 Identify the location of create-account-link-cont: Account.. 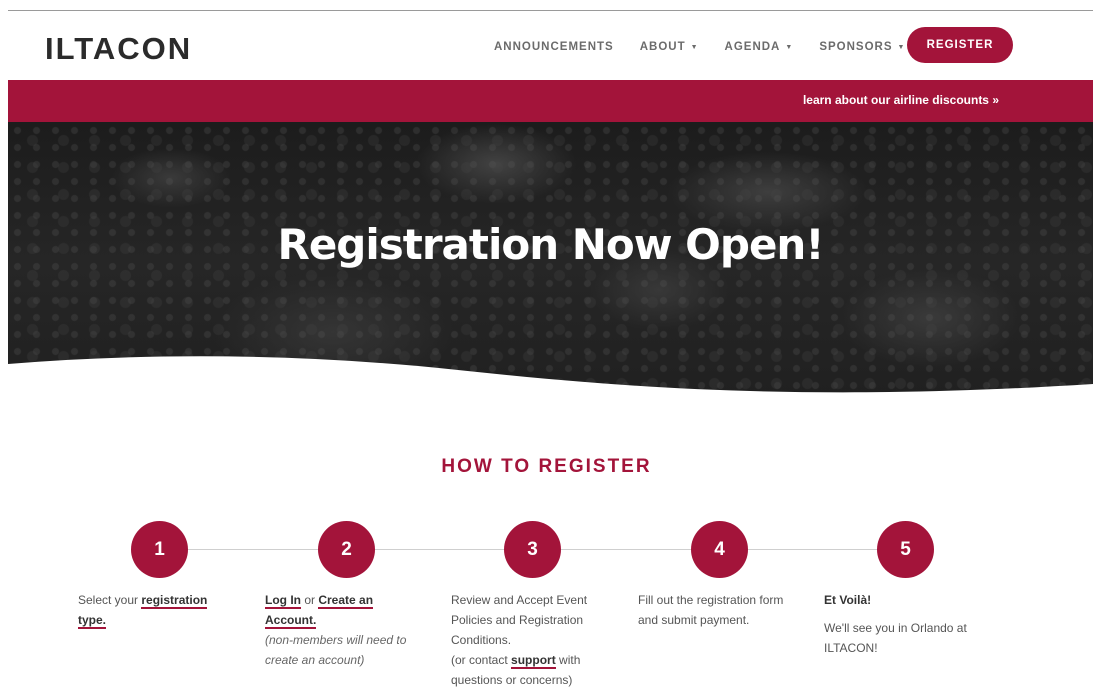
(291, 621).